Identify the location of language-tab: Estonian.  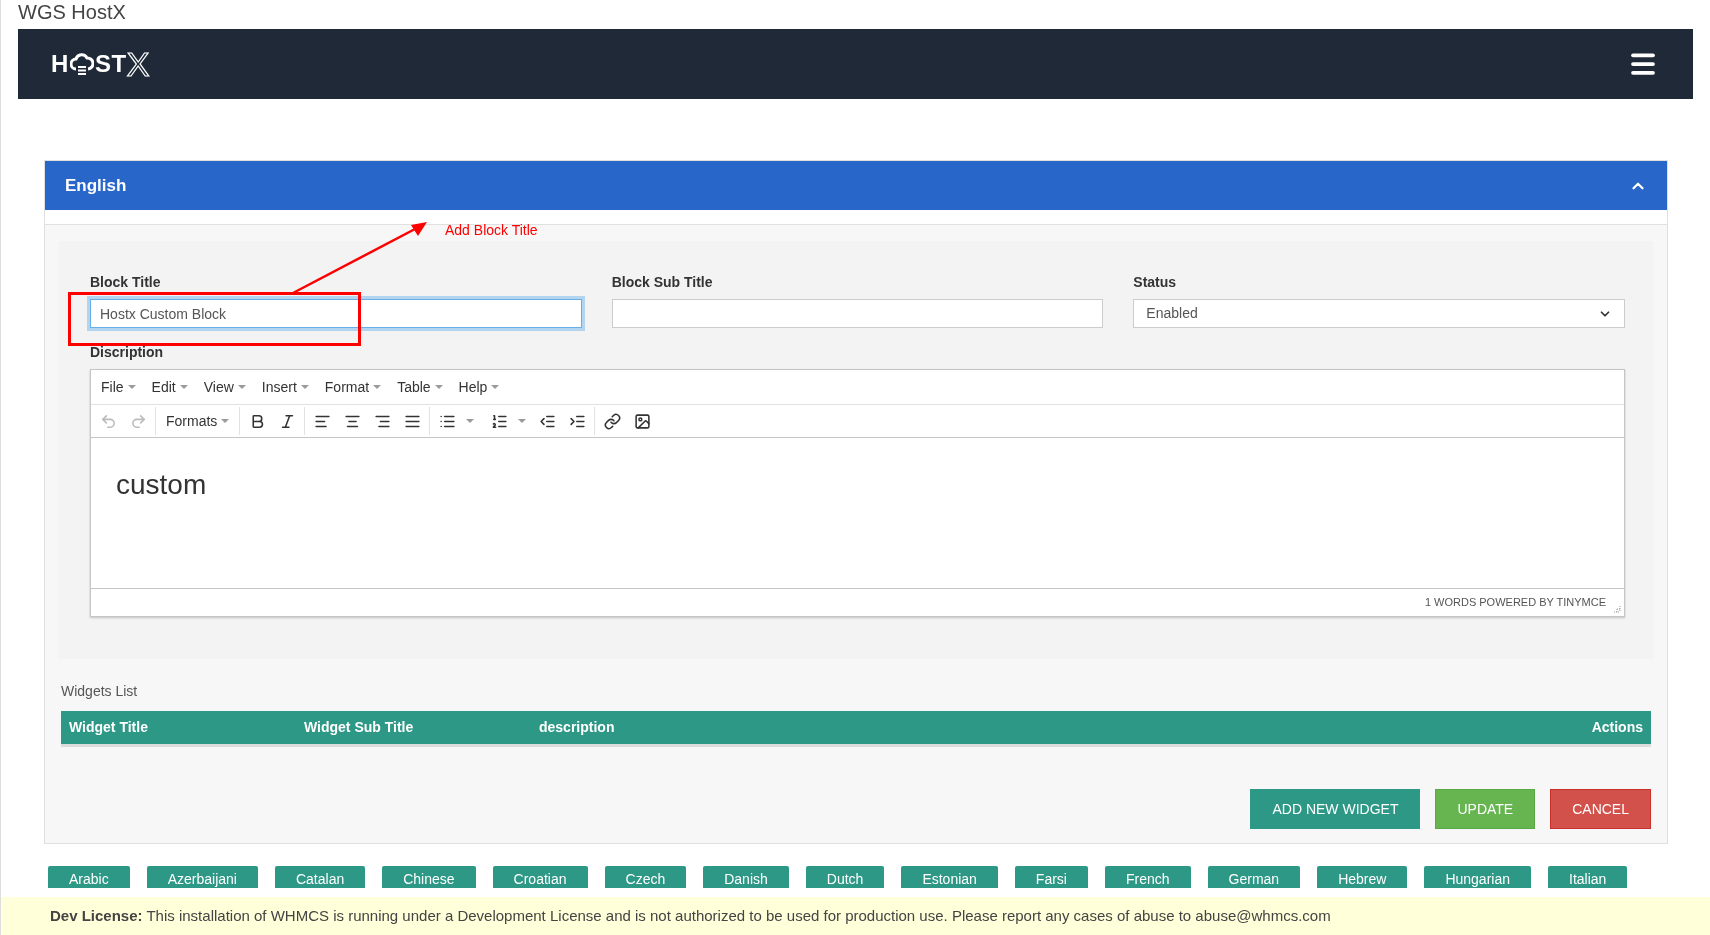
(949, 877).